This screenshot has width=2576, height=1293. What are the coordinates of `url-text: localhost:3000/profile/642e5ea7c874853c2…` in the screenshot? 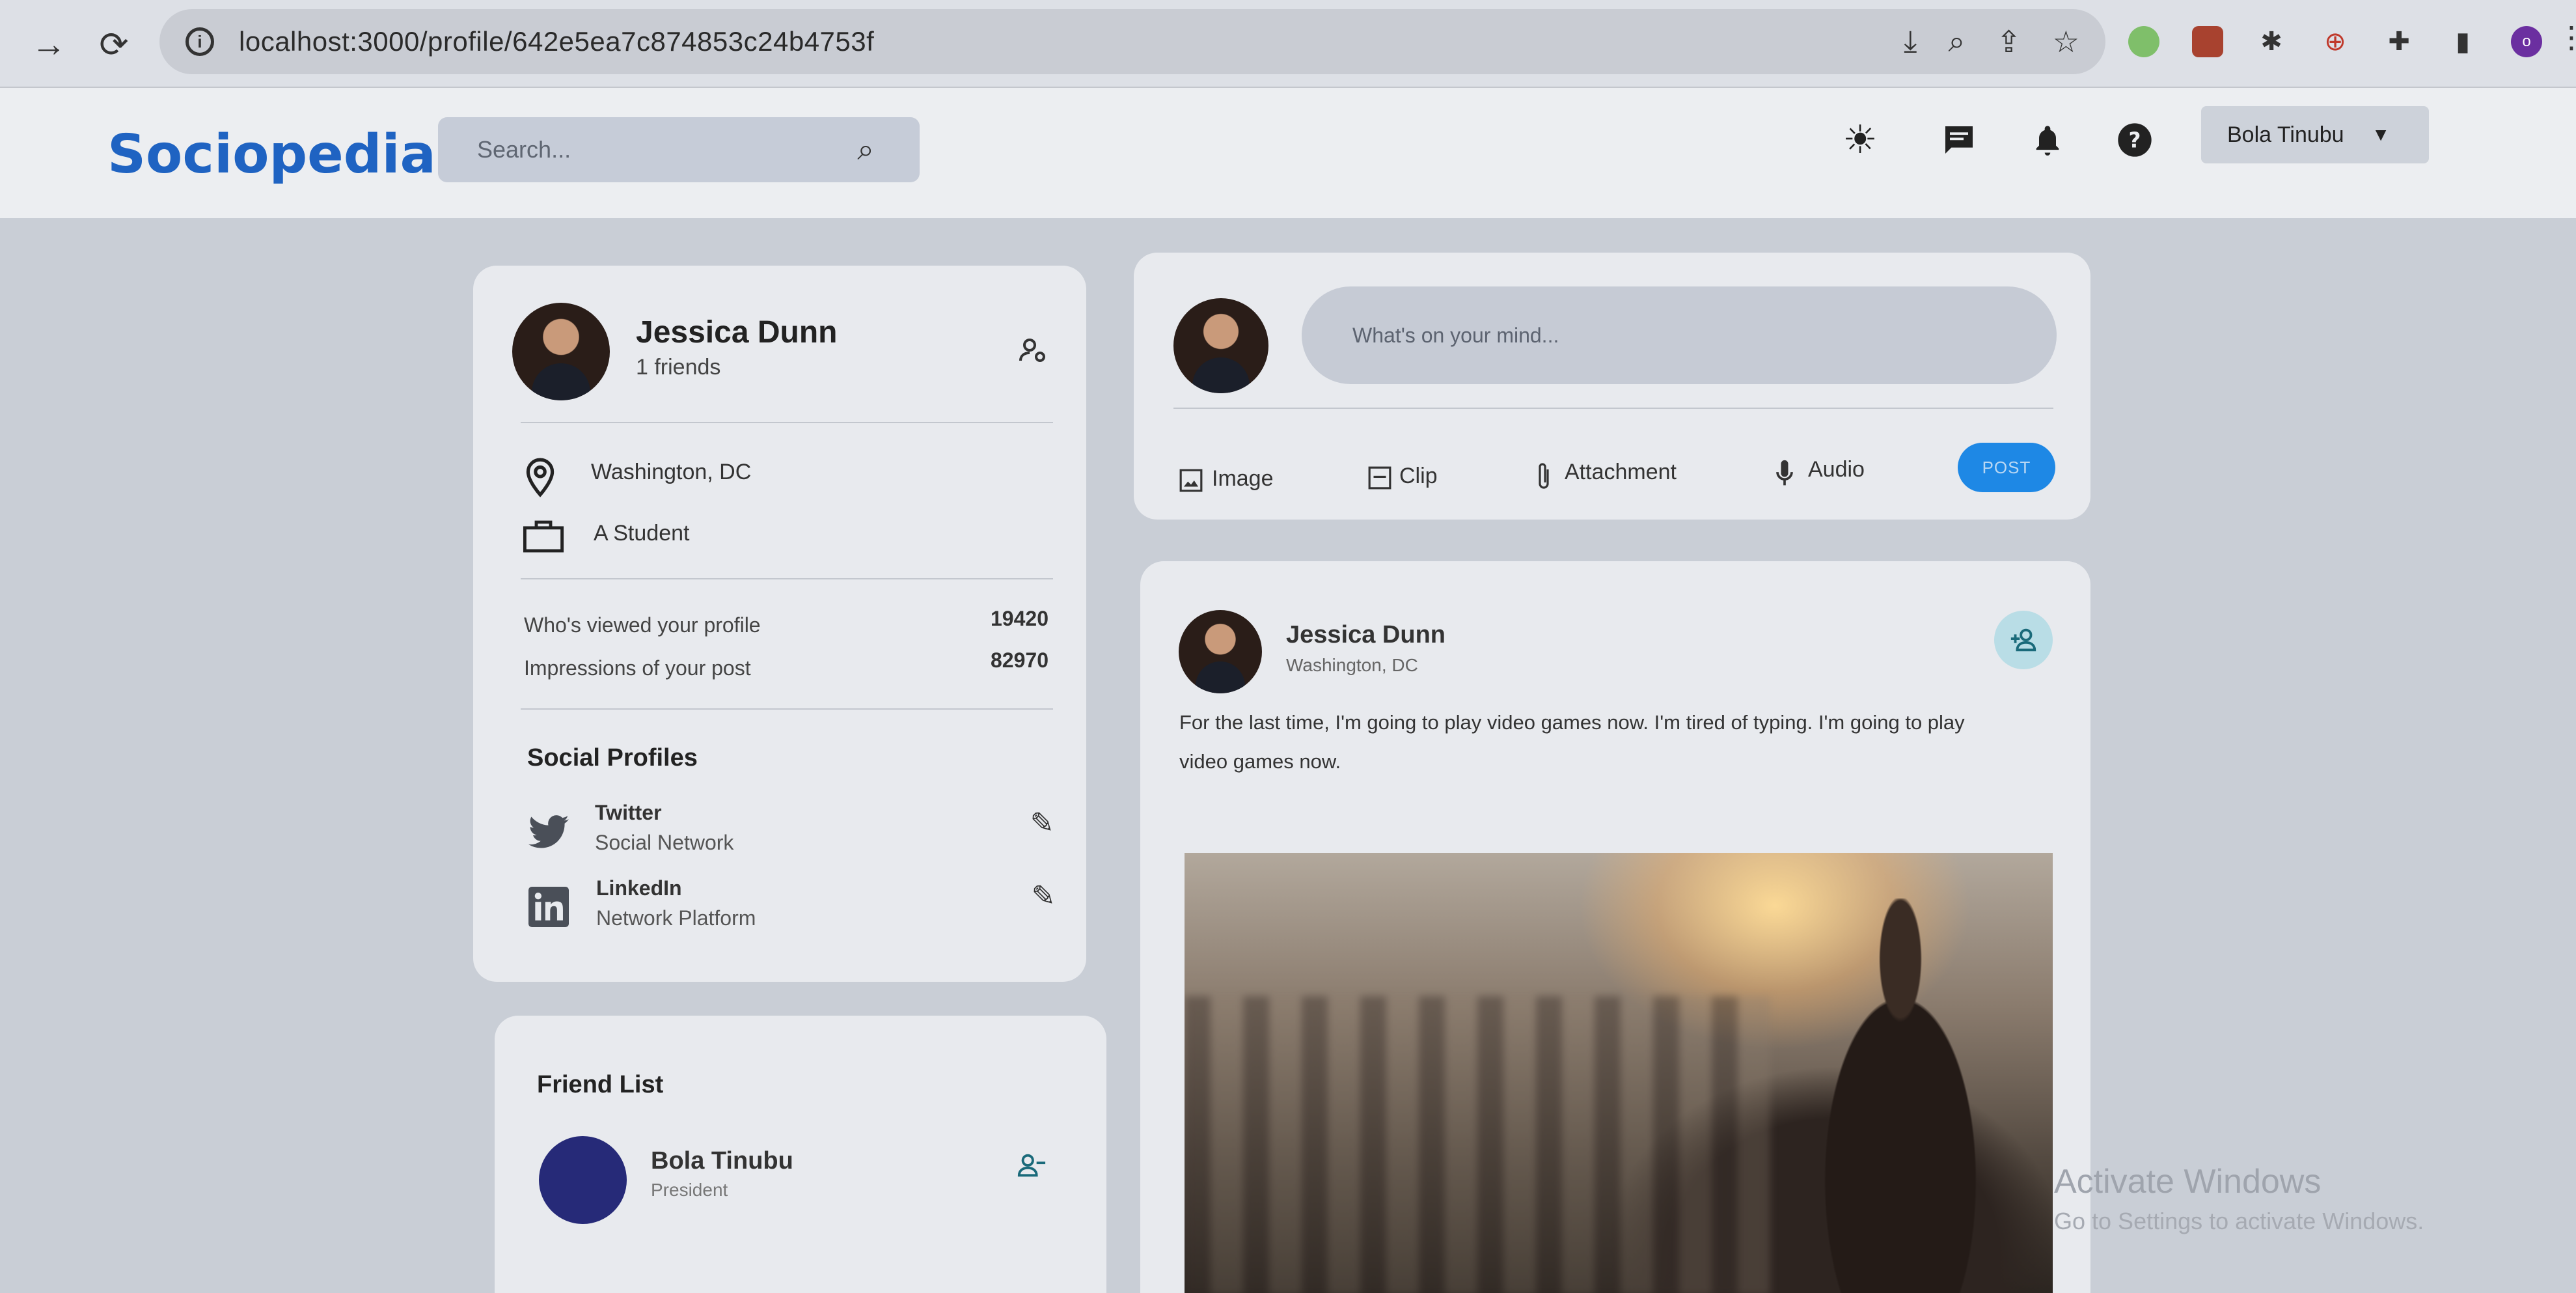 It's located at (557, 41).